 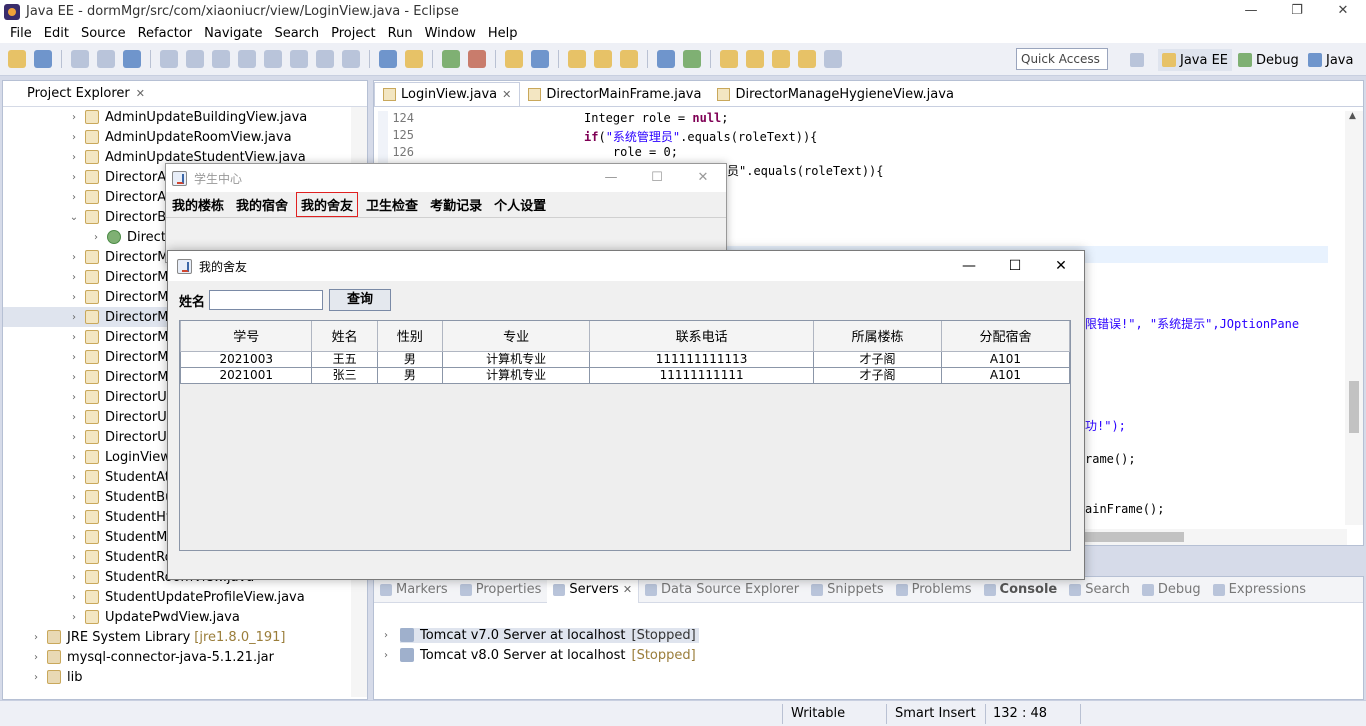 I want to click on perspective-java-ee: Java EE, so click(x=1195, y=60).